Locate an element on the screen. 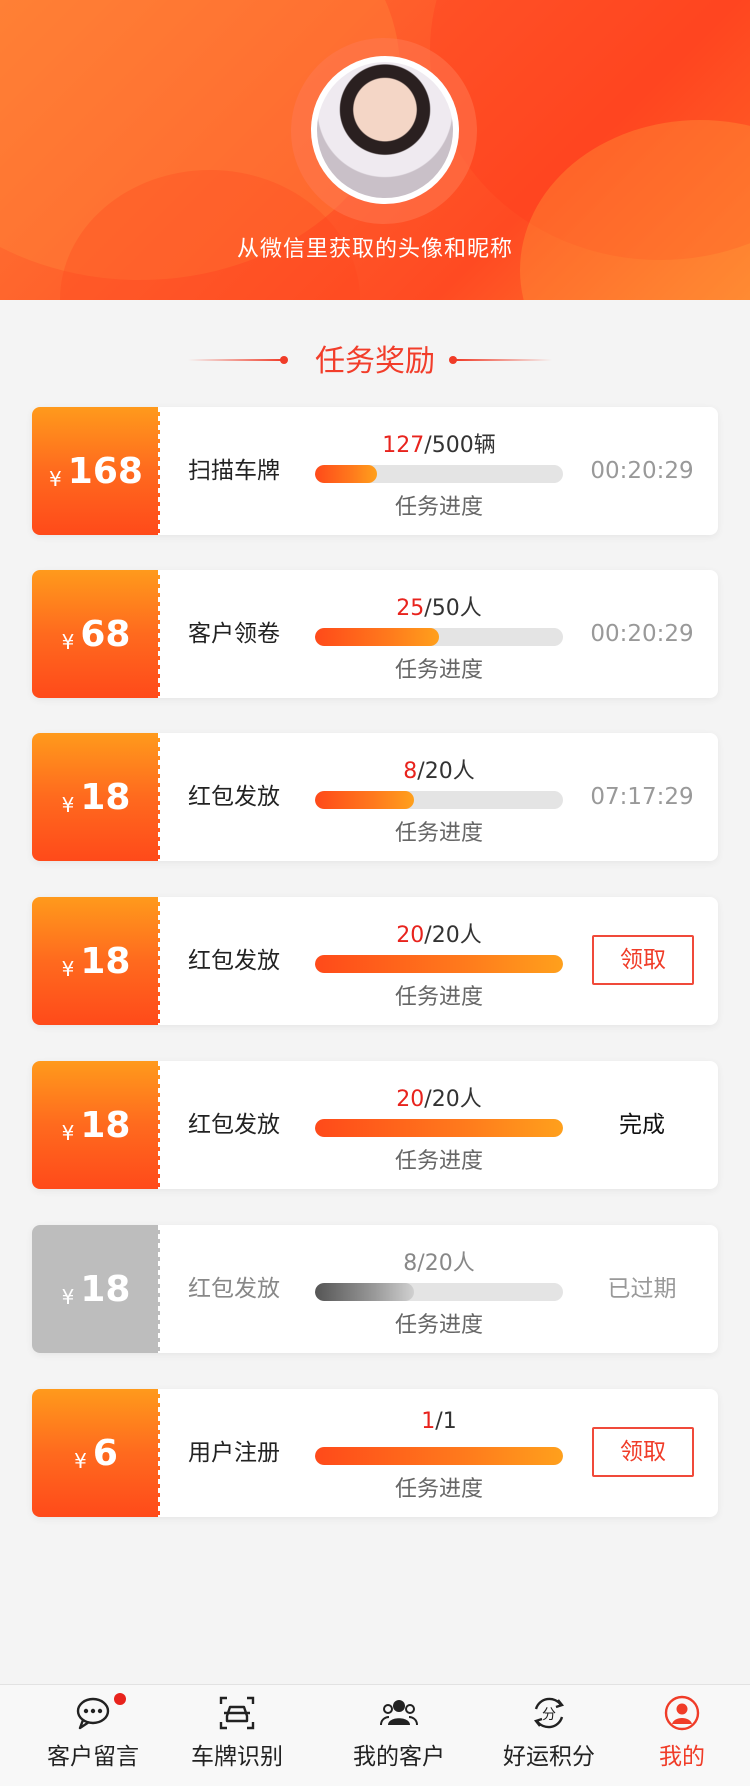 This screenshot has height=1786, width=750. progress-total: /500辆 is located at coordinates (460, 445).